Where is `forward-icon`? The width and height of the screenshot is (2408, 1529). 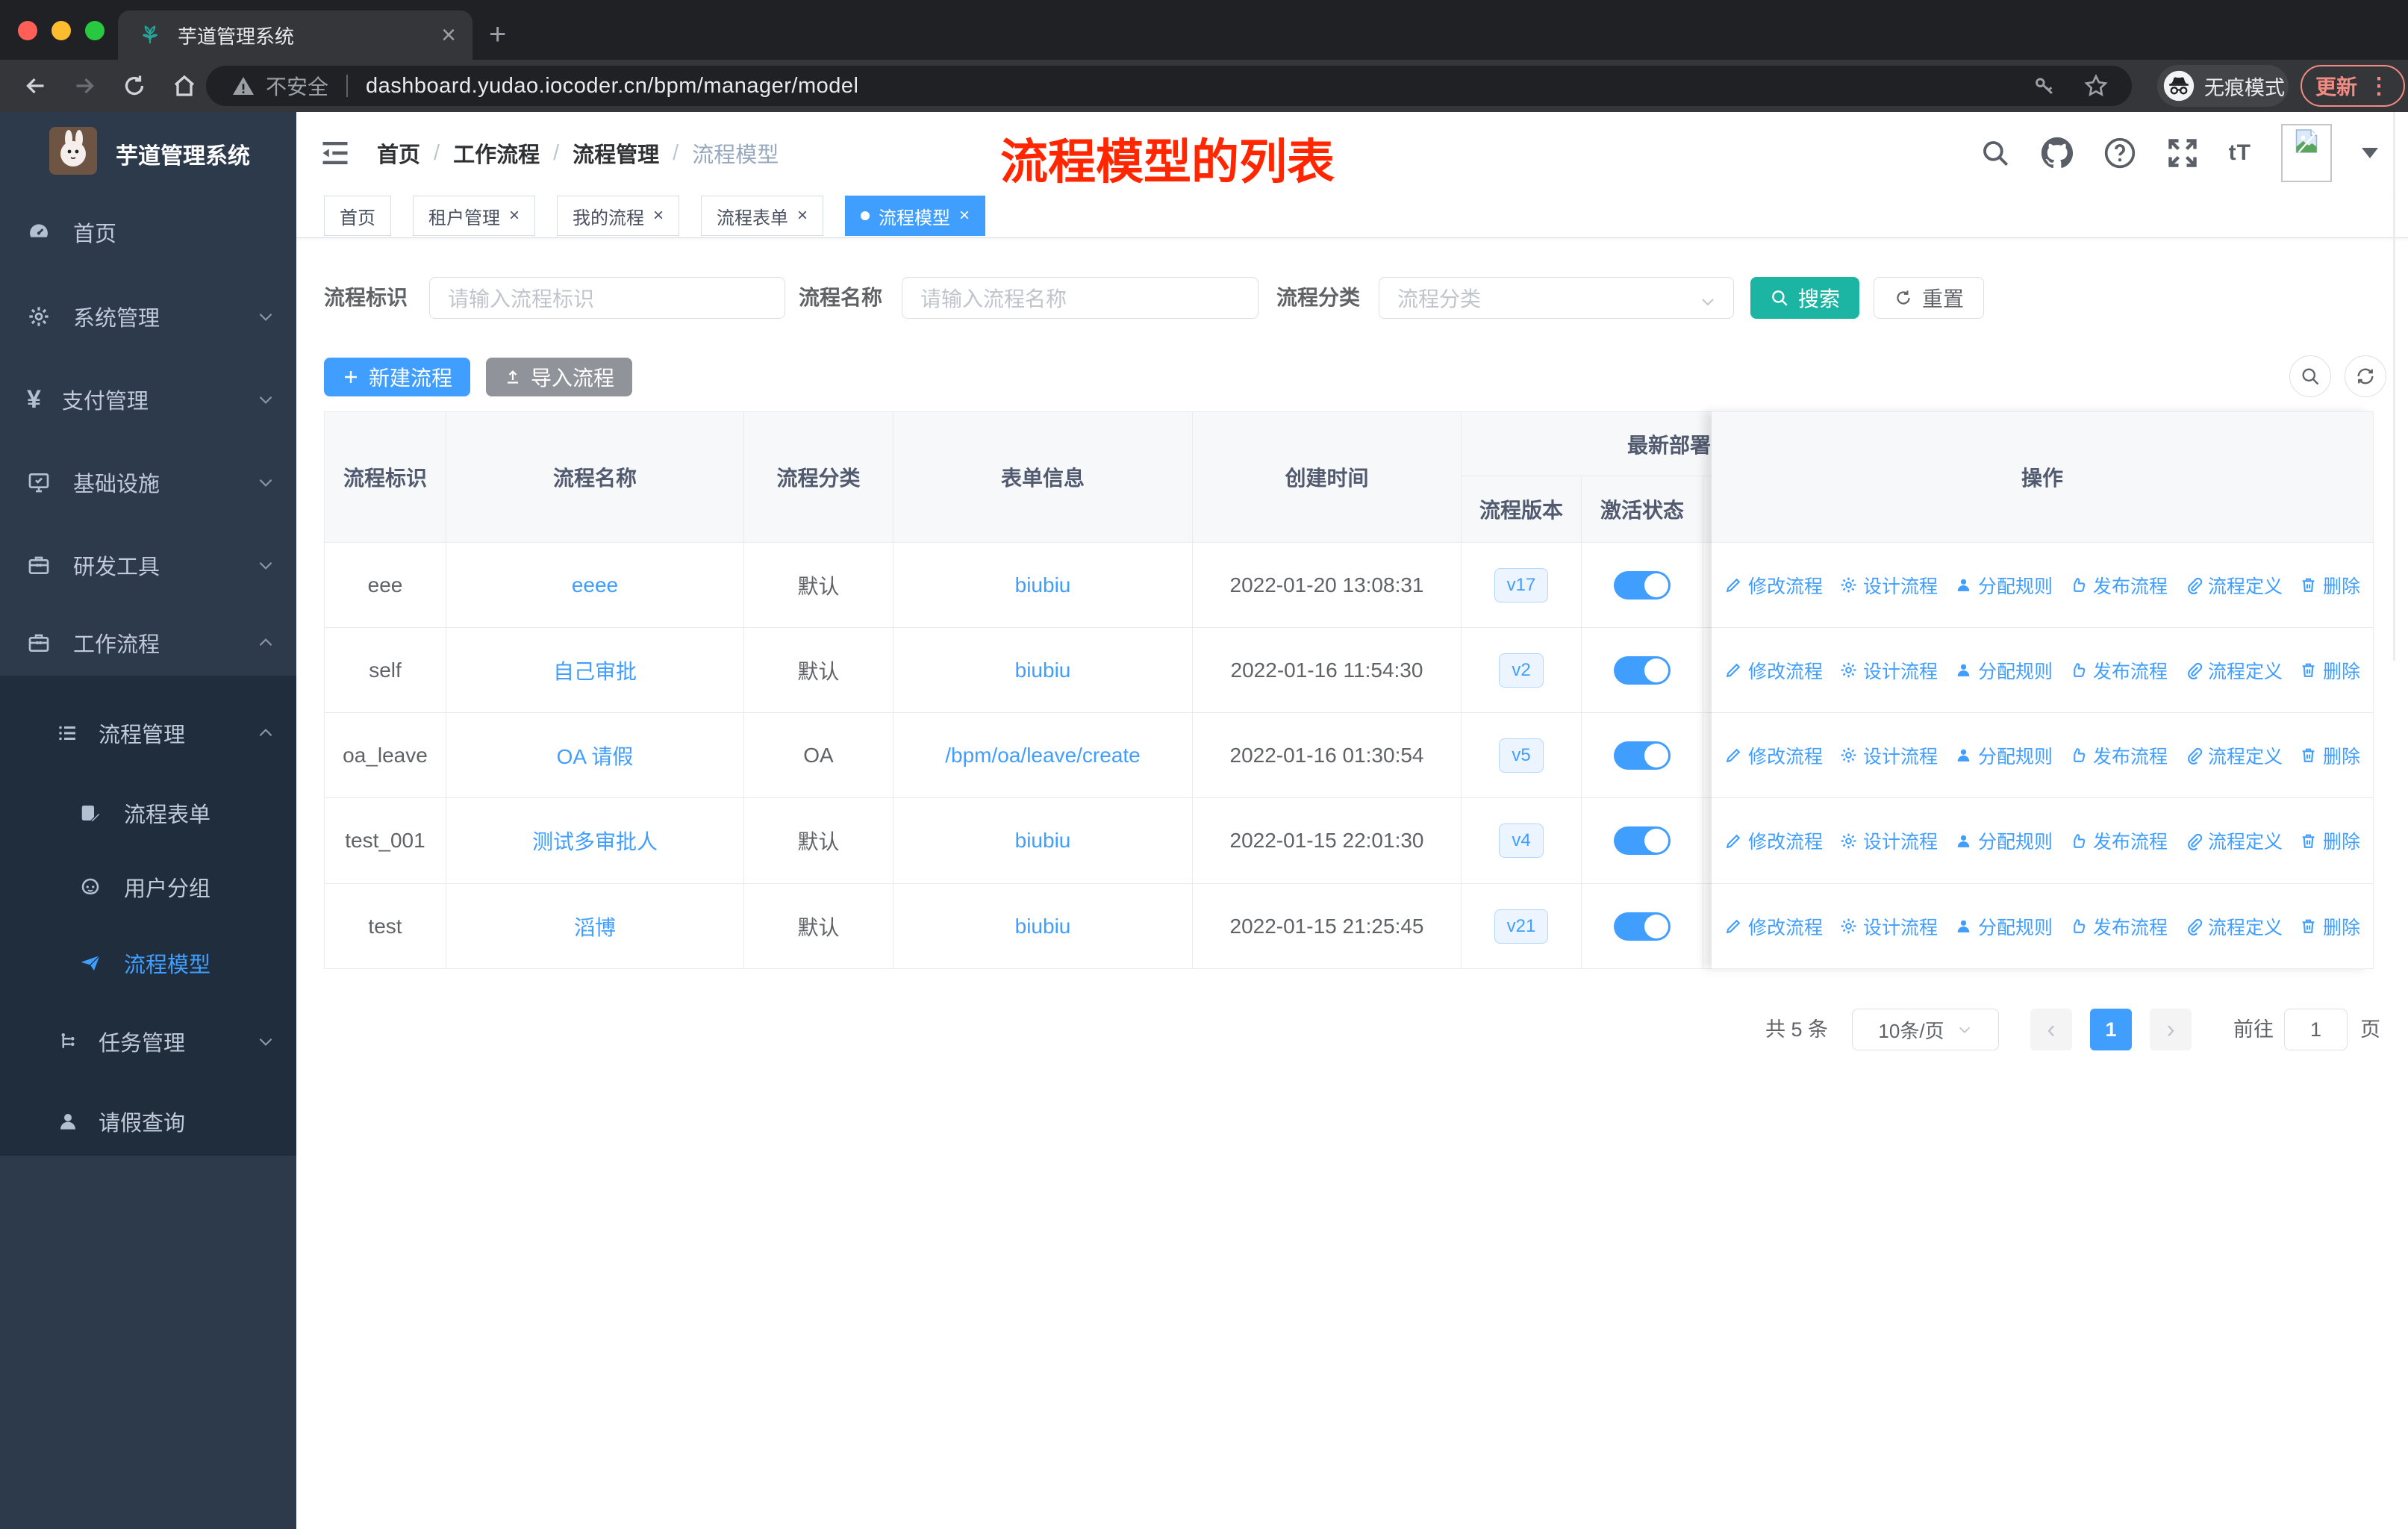 forward-icon is located at coordinates (84, 85).